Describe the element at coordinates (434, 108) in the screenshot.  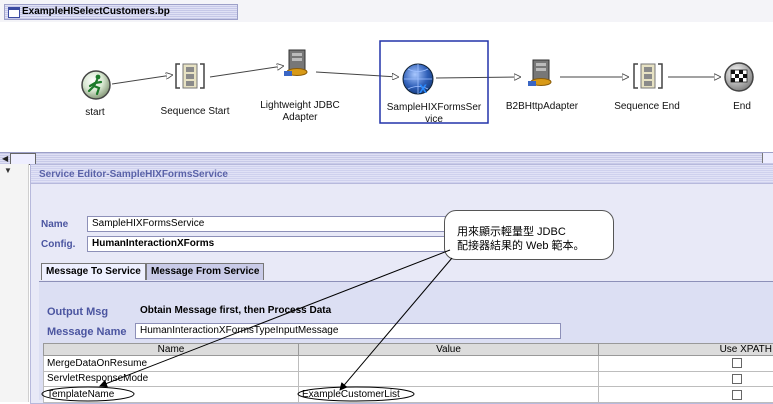
I see `node-label-forms-line1: SampleHIXFormsSer` at that location.